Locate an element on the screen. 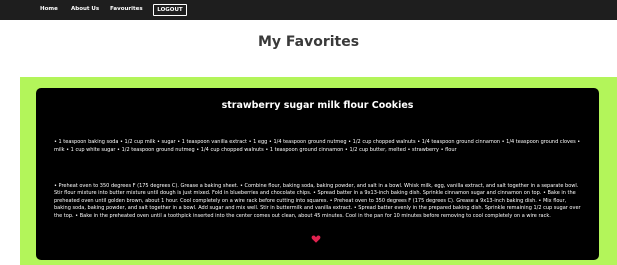 The image size is (617, 265). nav-about-link: About Us is located at coordinates (85, 9).